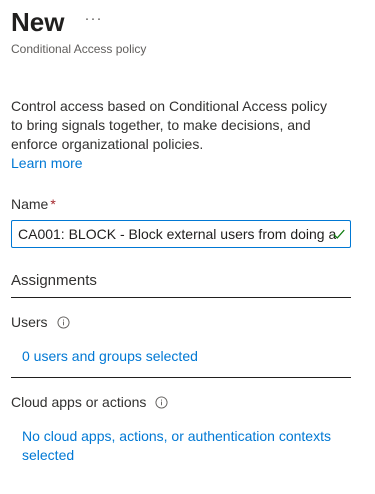 The height and width of the screenshot is (494, 375). Describe the element at coordinates (53, 204) in the screenshot. I see `required-marker: *` at that location.